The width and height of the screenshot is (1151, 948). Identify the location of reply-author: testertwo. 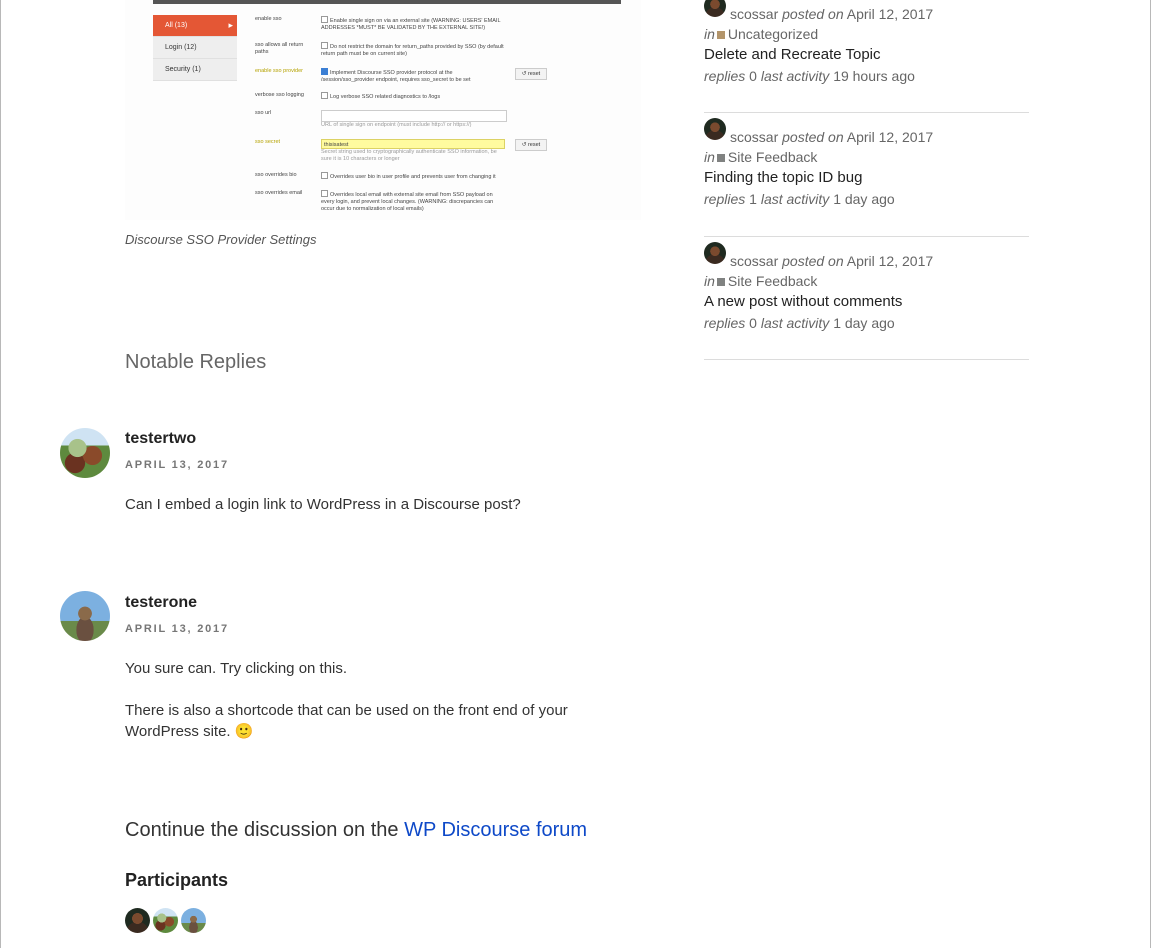
(161, 438).